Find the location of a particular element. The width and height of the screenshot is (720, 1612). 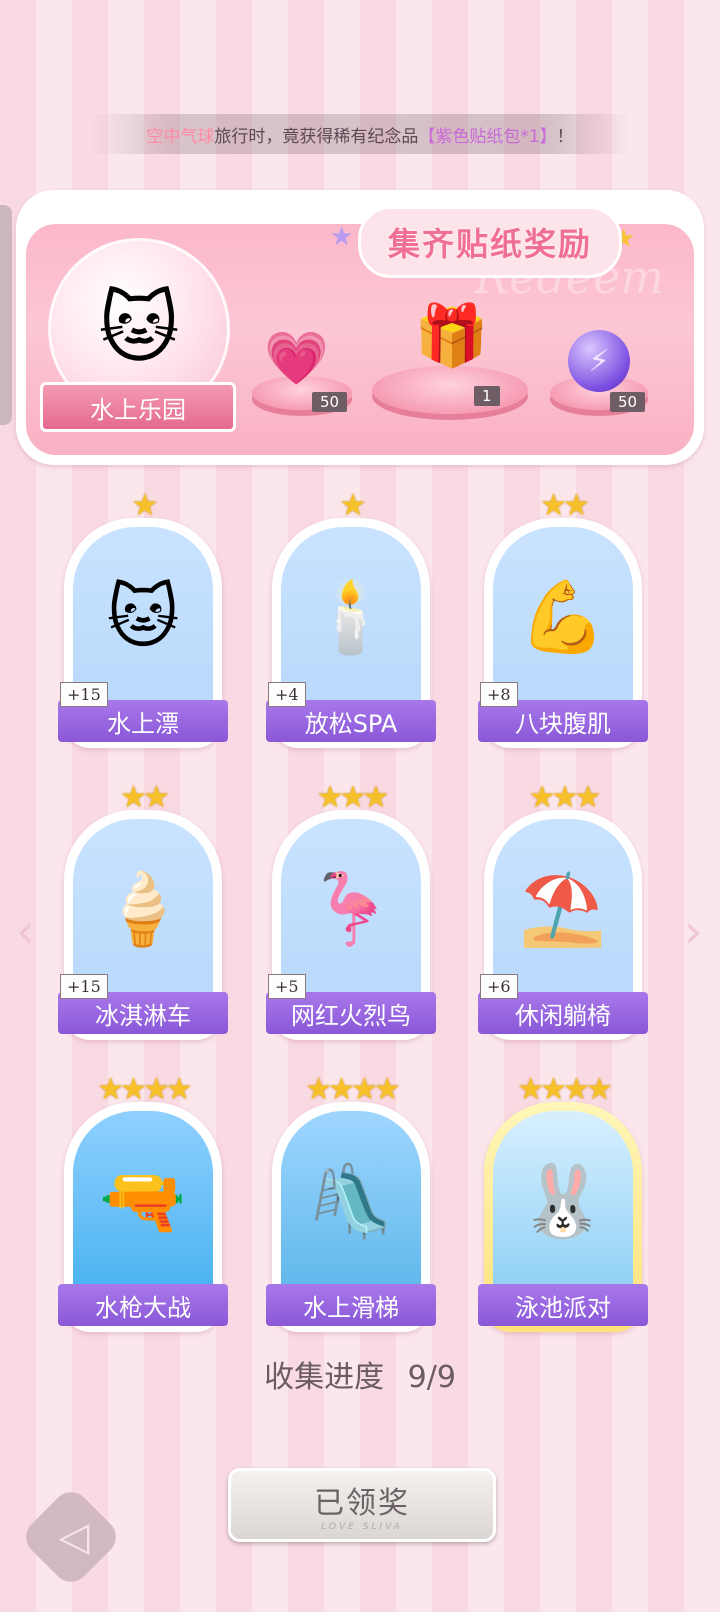

claimed-button: 已领奖 LOVE SLIVA is located at coordinates (362, 1505).